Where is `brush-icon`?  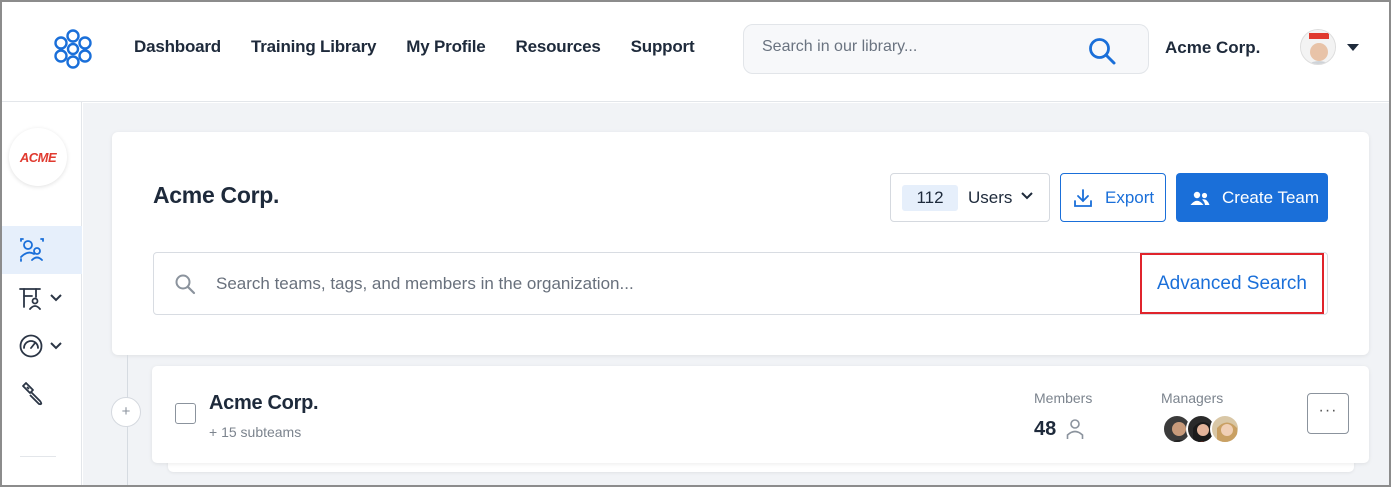 brush-icon is located at coordinates (32, 394).